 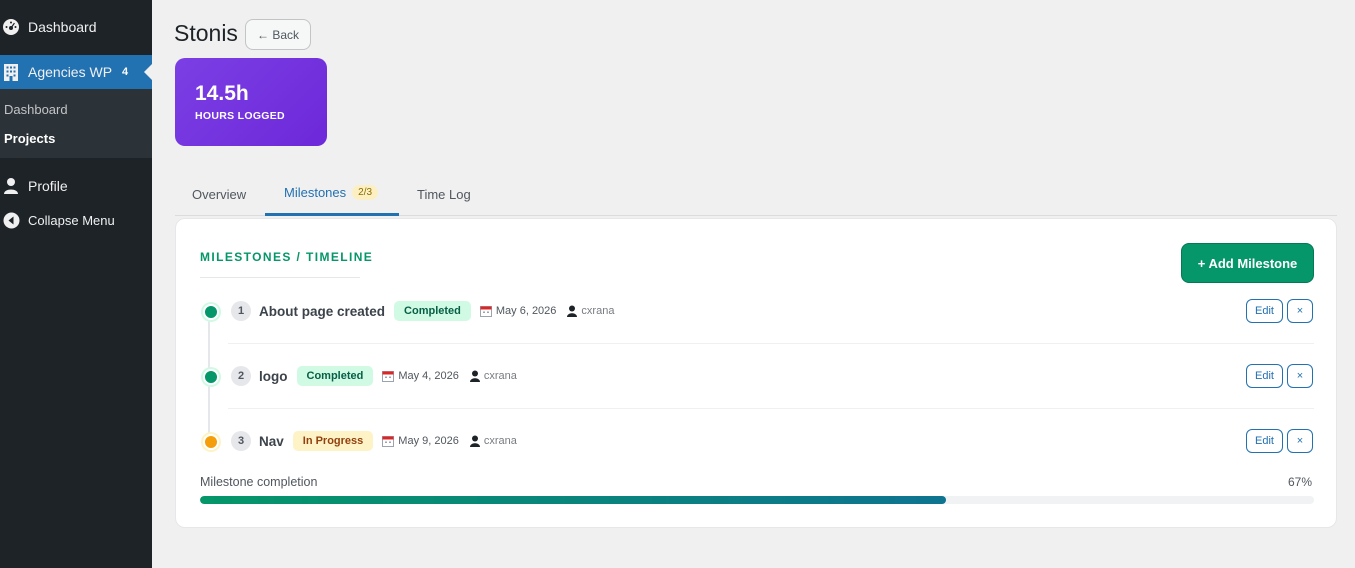 I want to click on collapse-menu-label: Collapse Menu, so click(x=71, y=220).